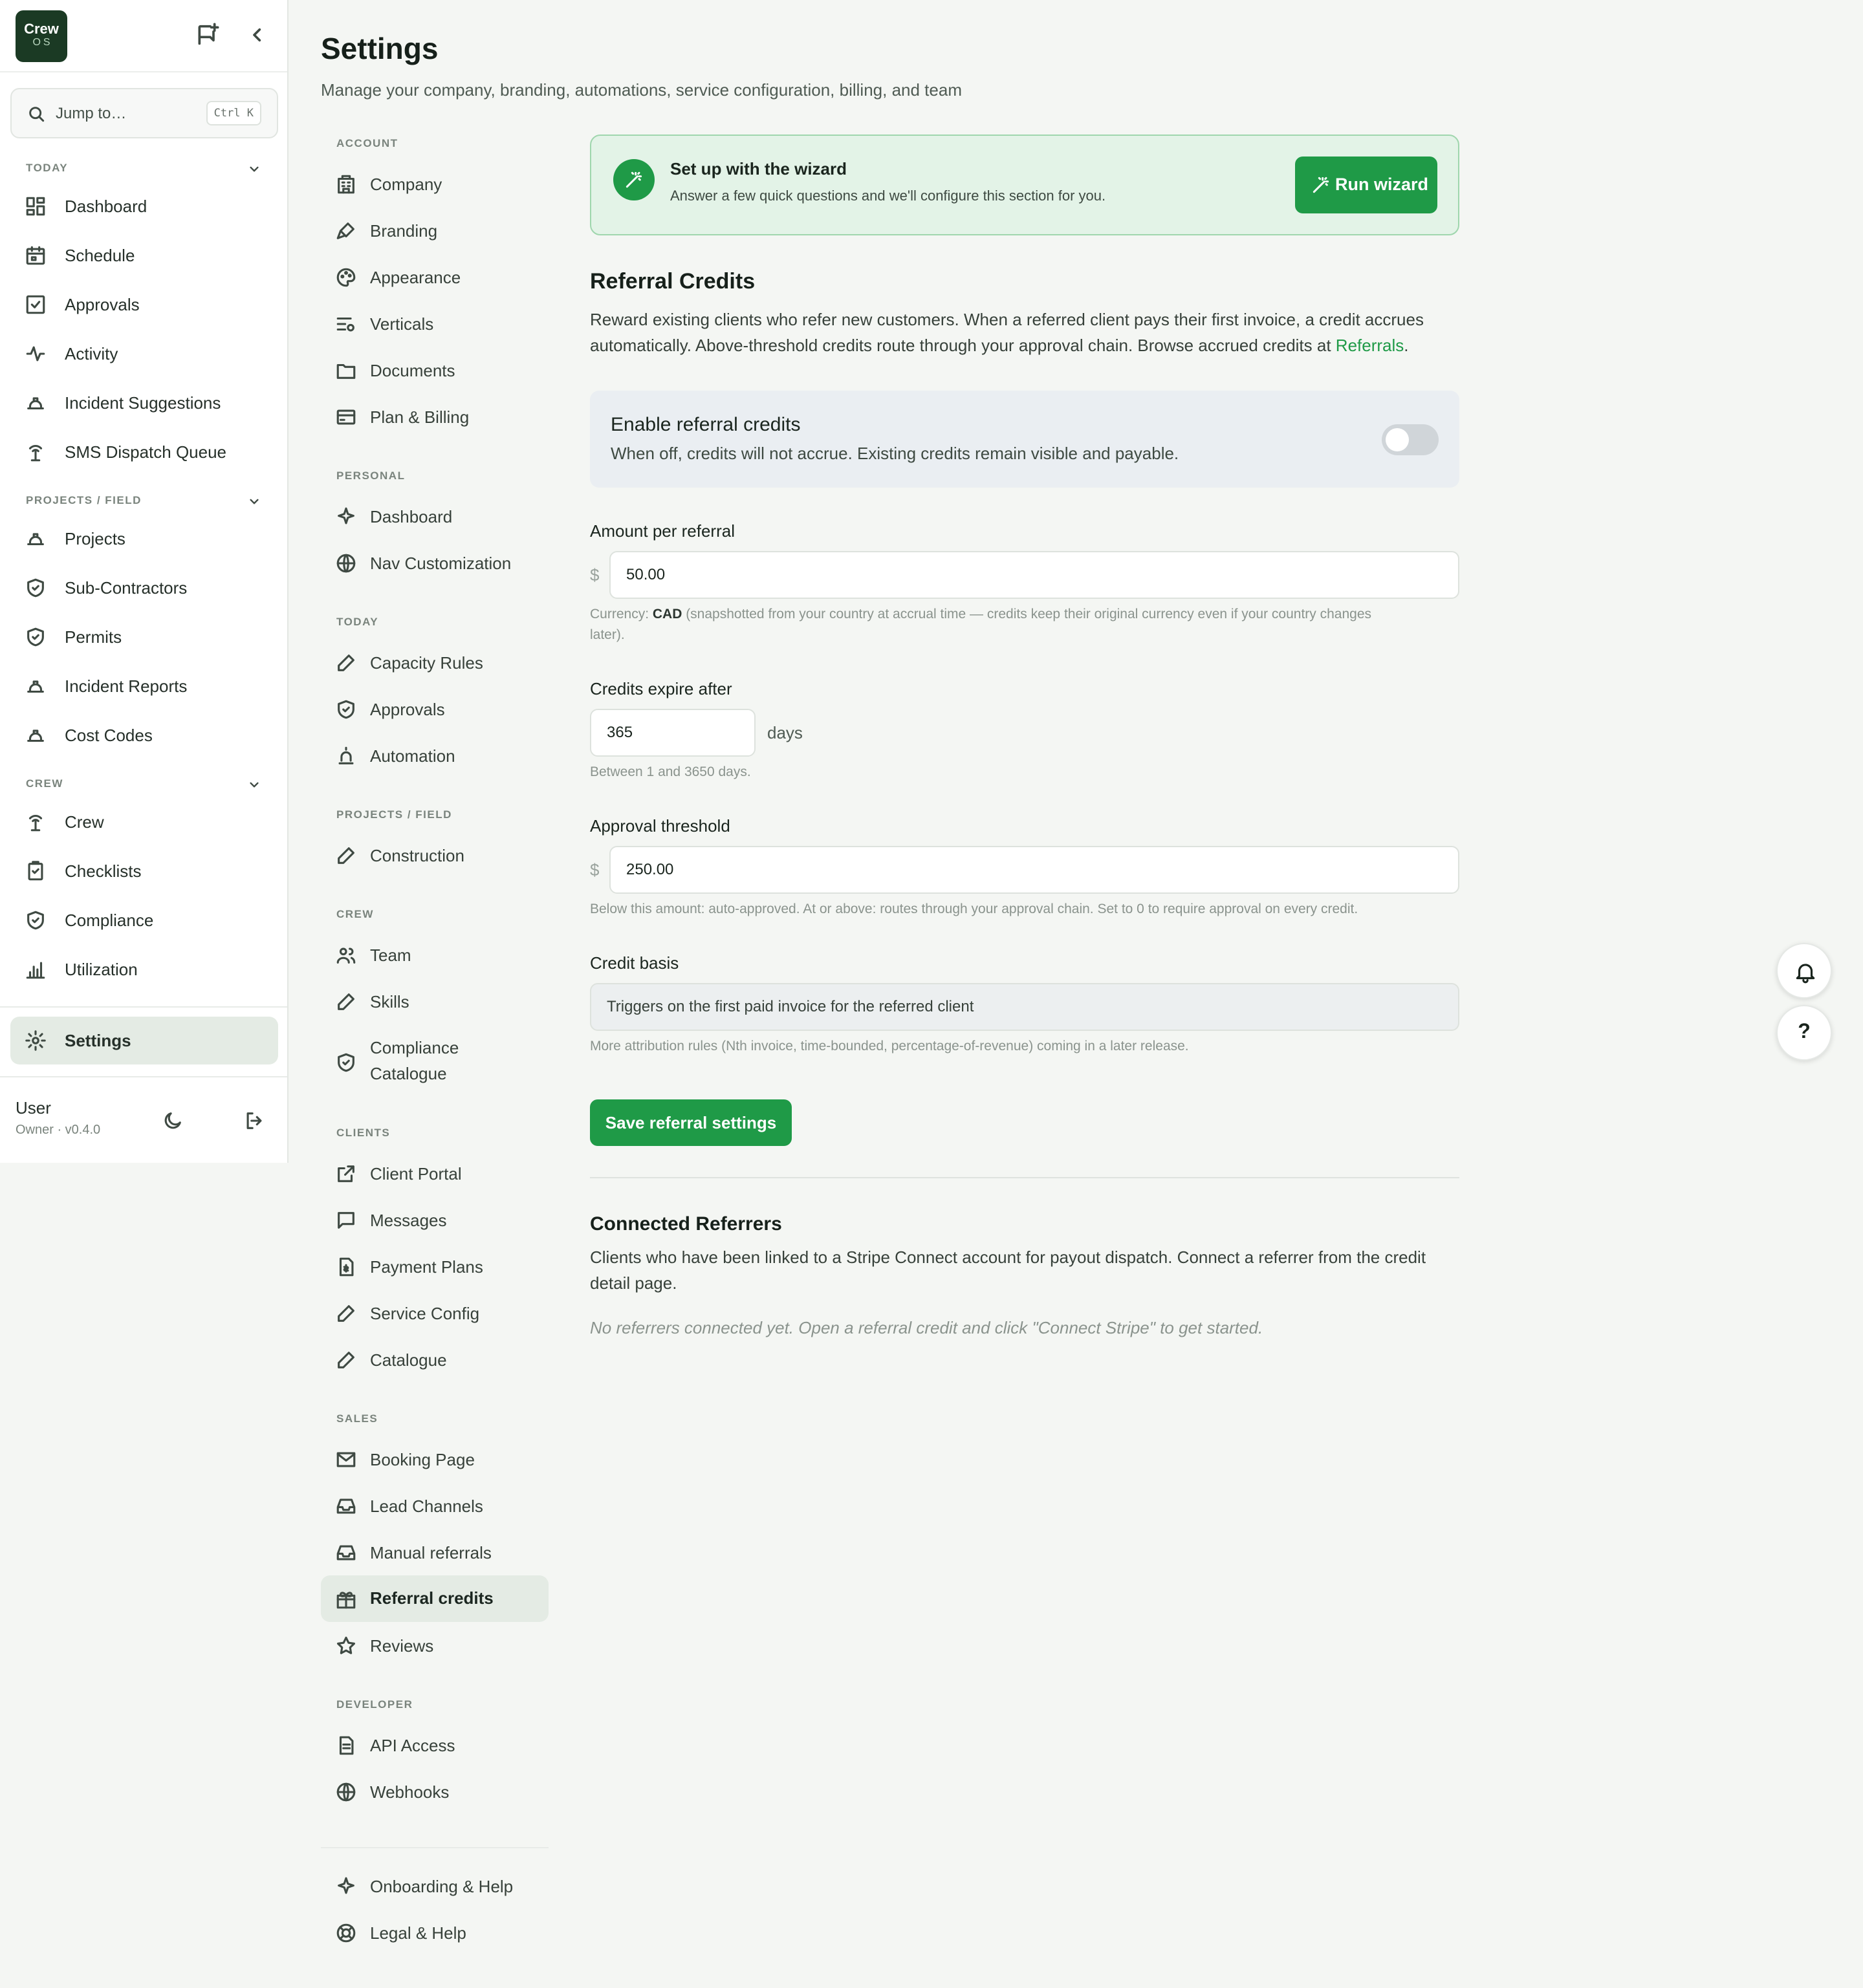 This screenshot has width=1863, height=1988. What do you see at coordinates (144, 734) in the screenshot?
I see `sidebar-item-cost-codes: Cost Codes` at bounding box center [144, 734].